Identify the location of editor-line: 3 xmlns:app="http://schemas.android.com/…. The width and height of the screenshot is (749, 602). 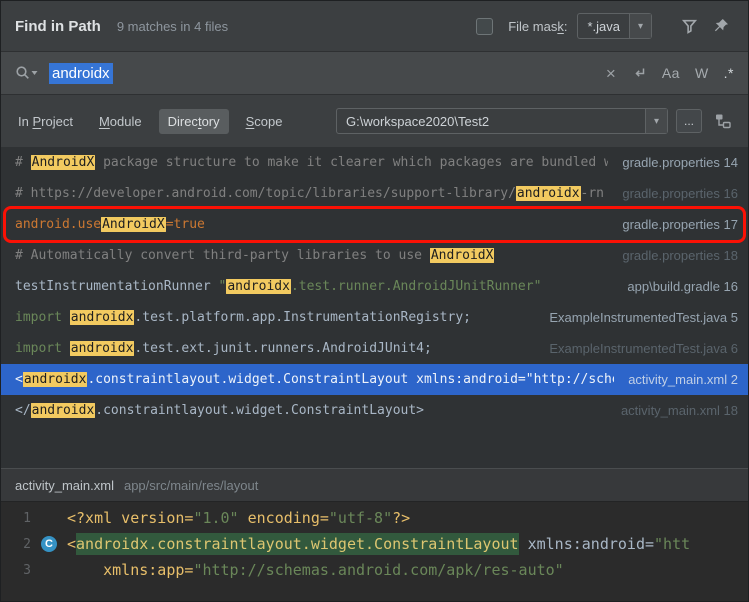
(374, 570).